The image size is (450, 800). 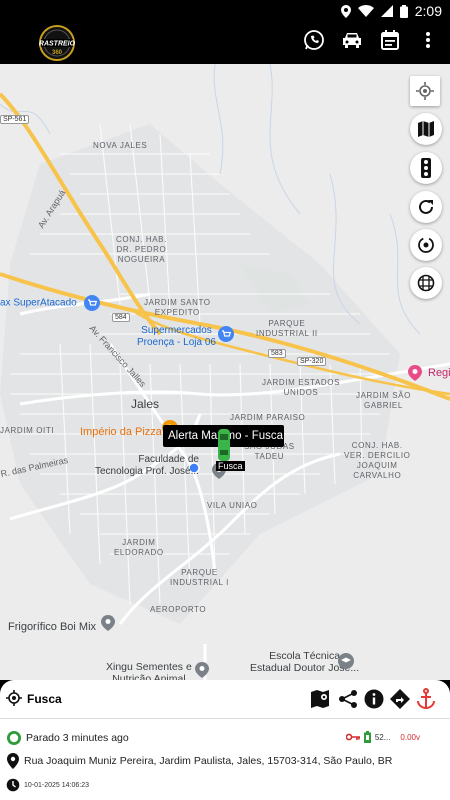 What do you see at coordinates (400, 699) in the screenshot?
I see `directions-icon` at bounding box center [400, 699].